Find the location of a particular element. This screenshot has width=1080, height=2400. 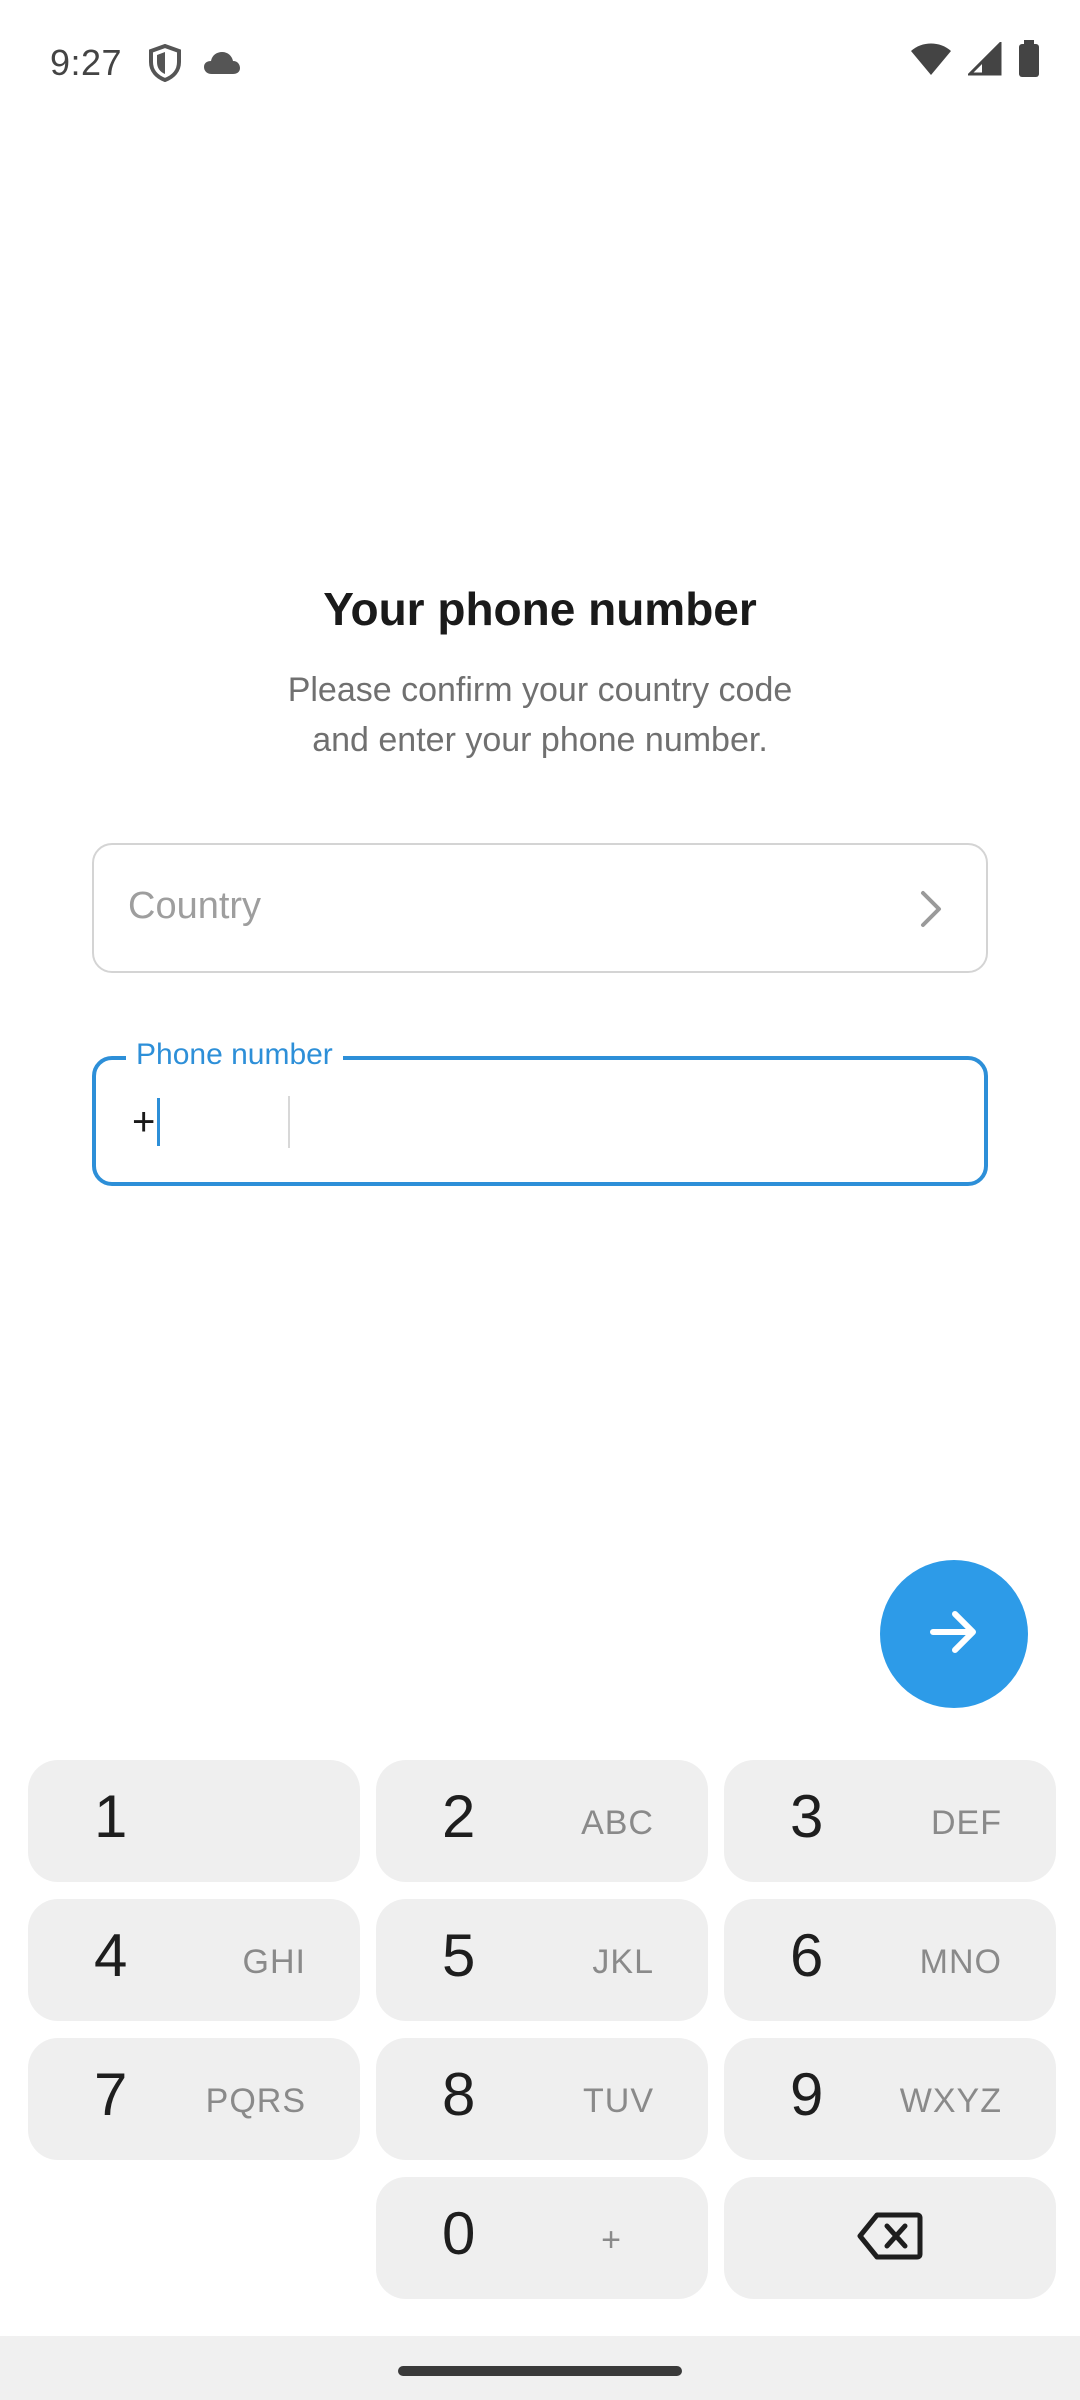

country-code-input: + is located at coordinates (146, 1122).